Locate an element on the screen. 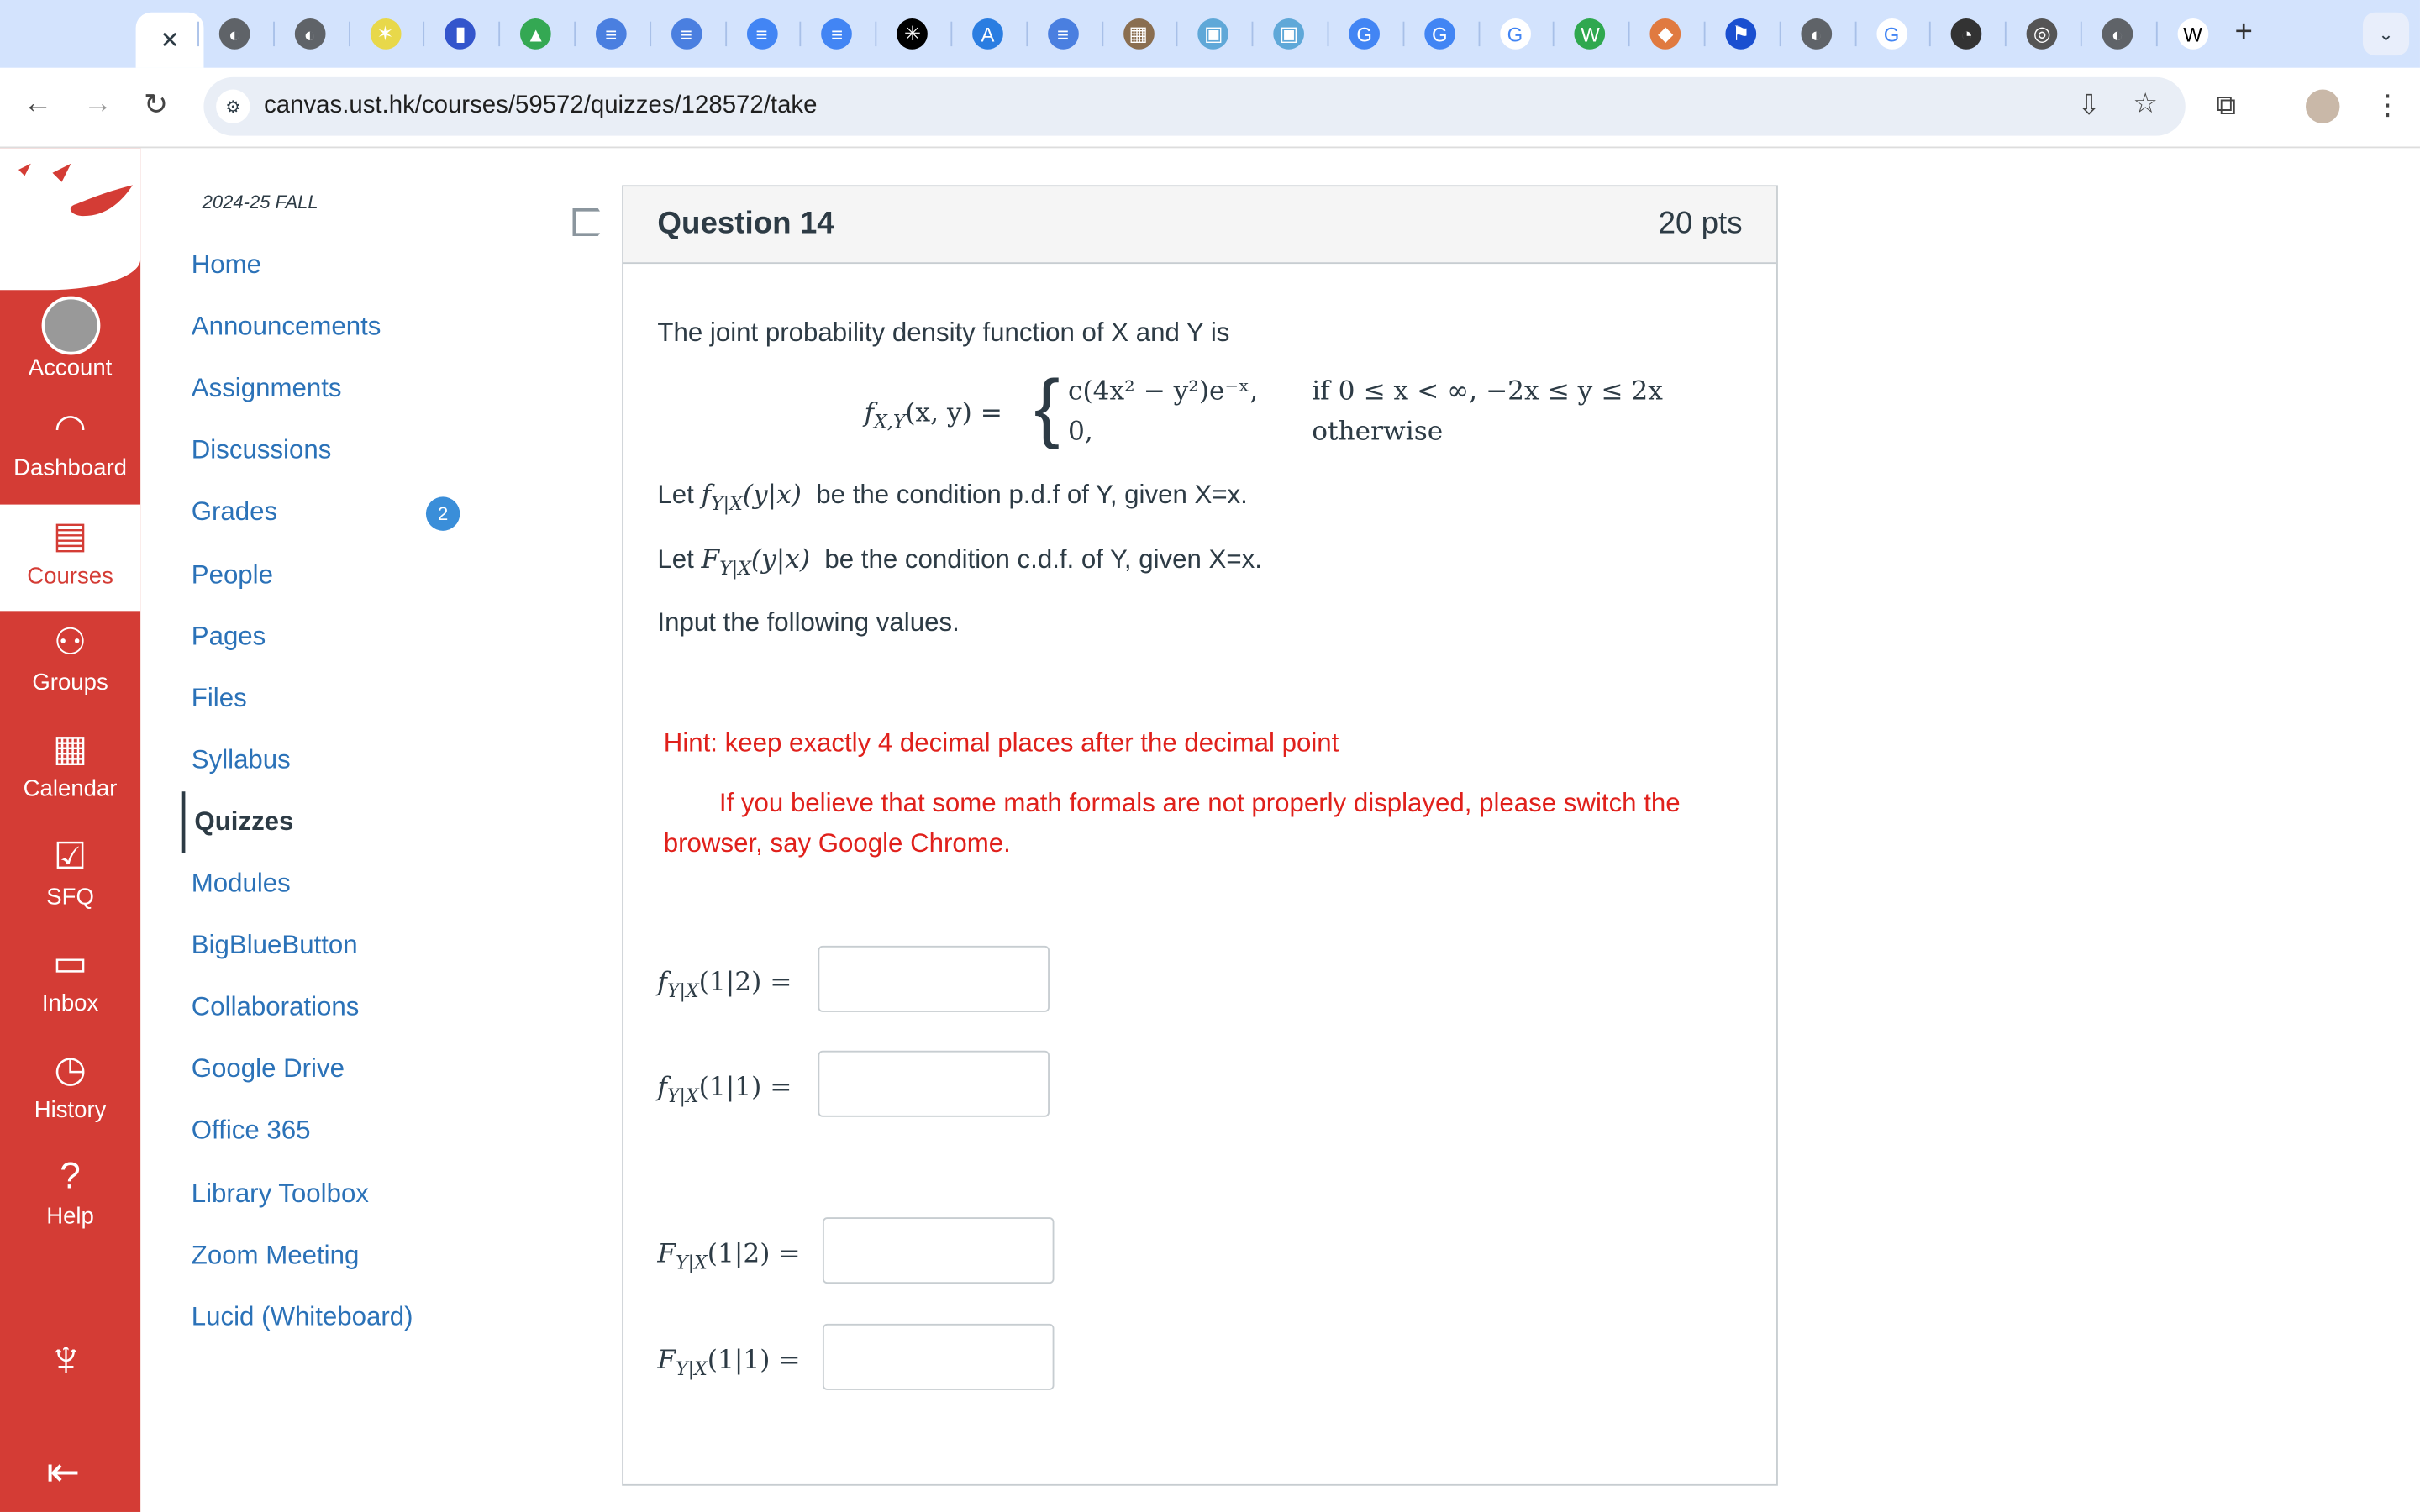  tab-drive-icon: ▲ is located at coordinates (536, 34).